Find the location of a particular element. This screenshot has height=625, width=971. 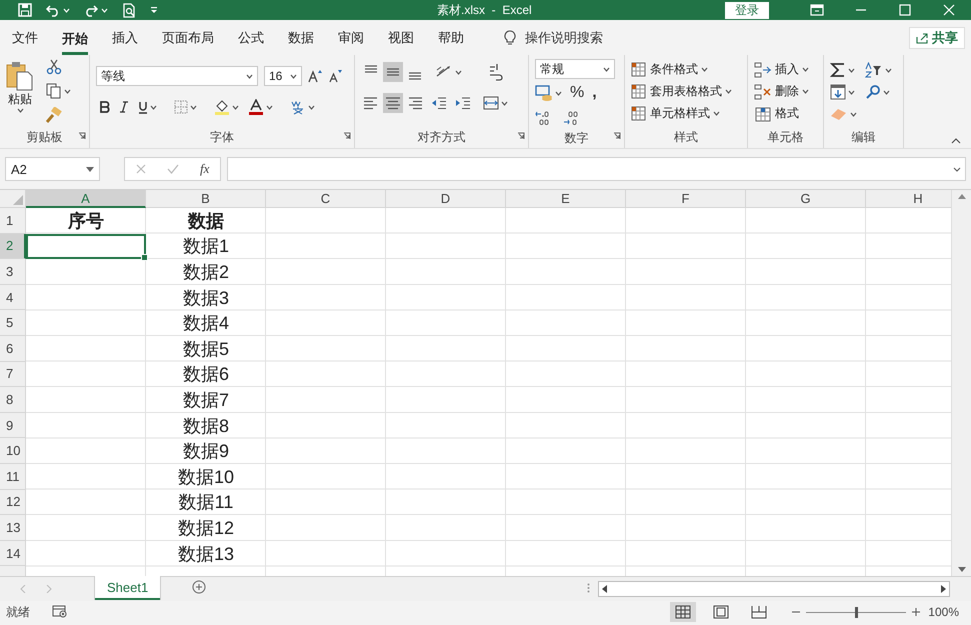

italic-icon is located at coordinates (124, 107).